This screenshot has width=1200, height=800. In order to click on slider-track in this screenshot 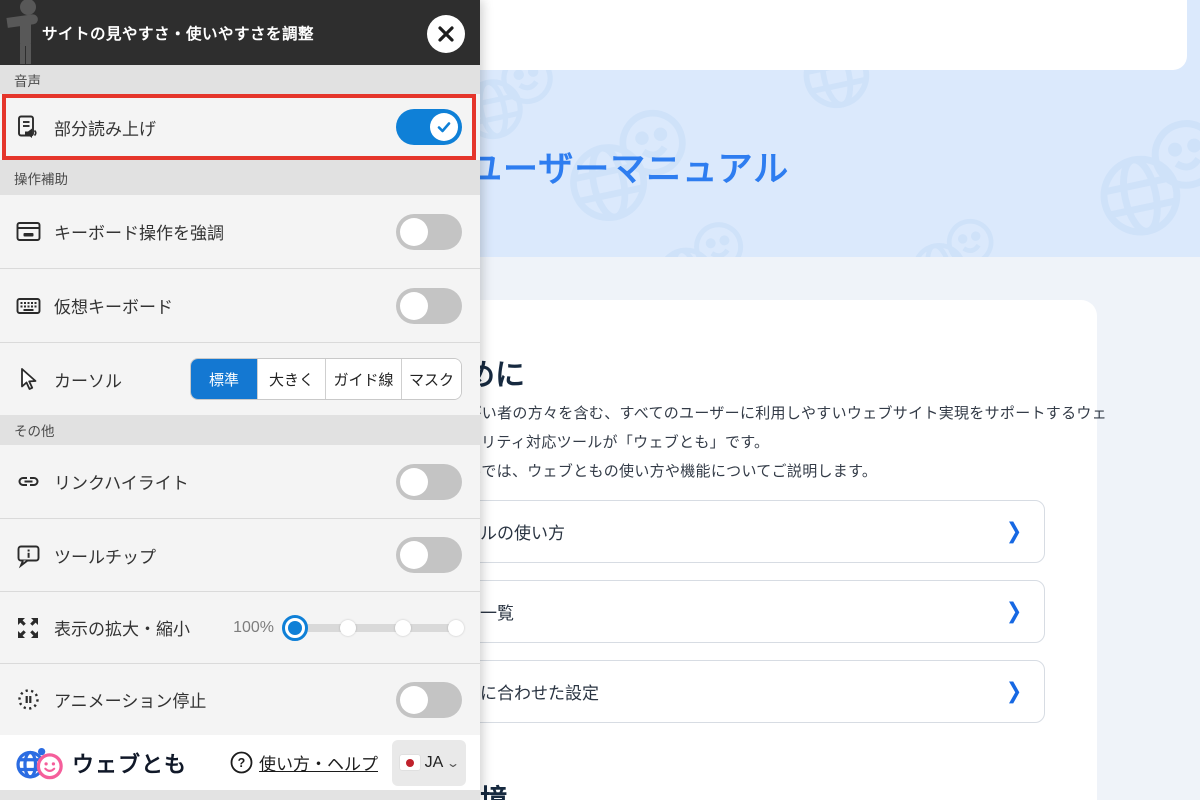, I will do `click(374, 627)`.